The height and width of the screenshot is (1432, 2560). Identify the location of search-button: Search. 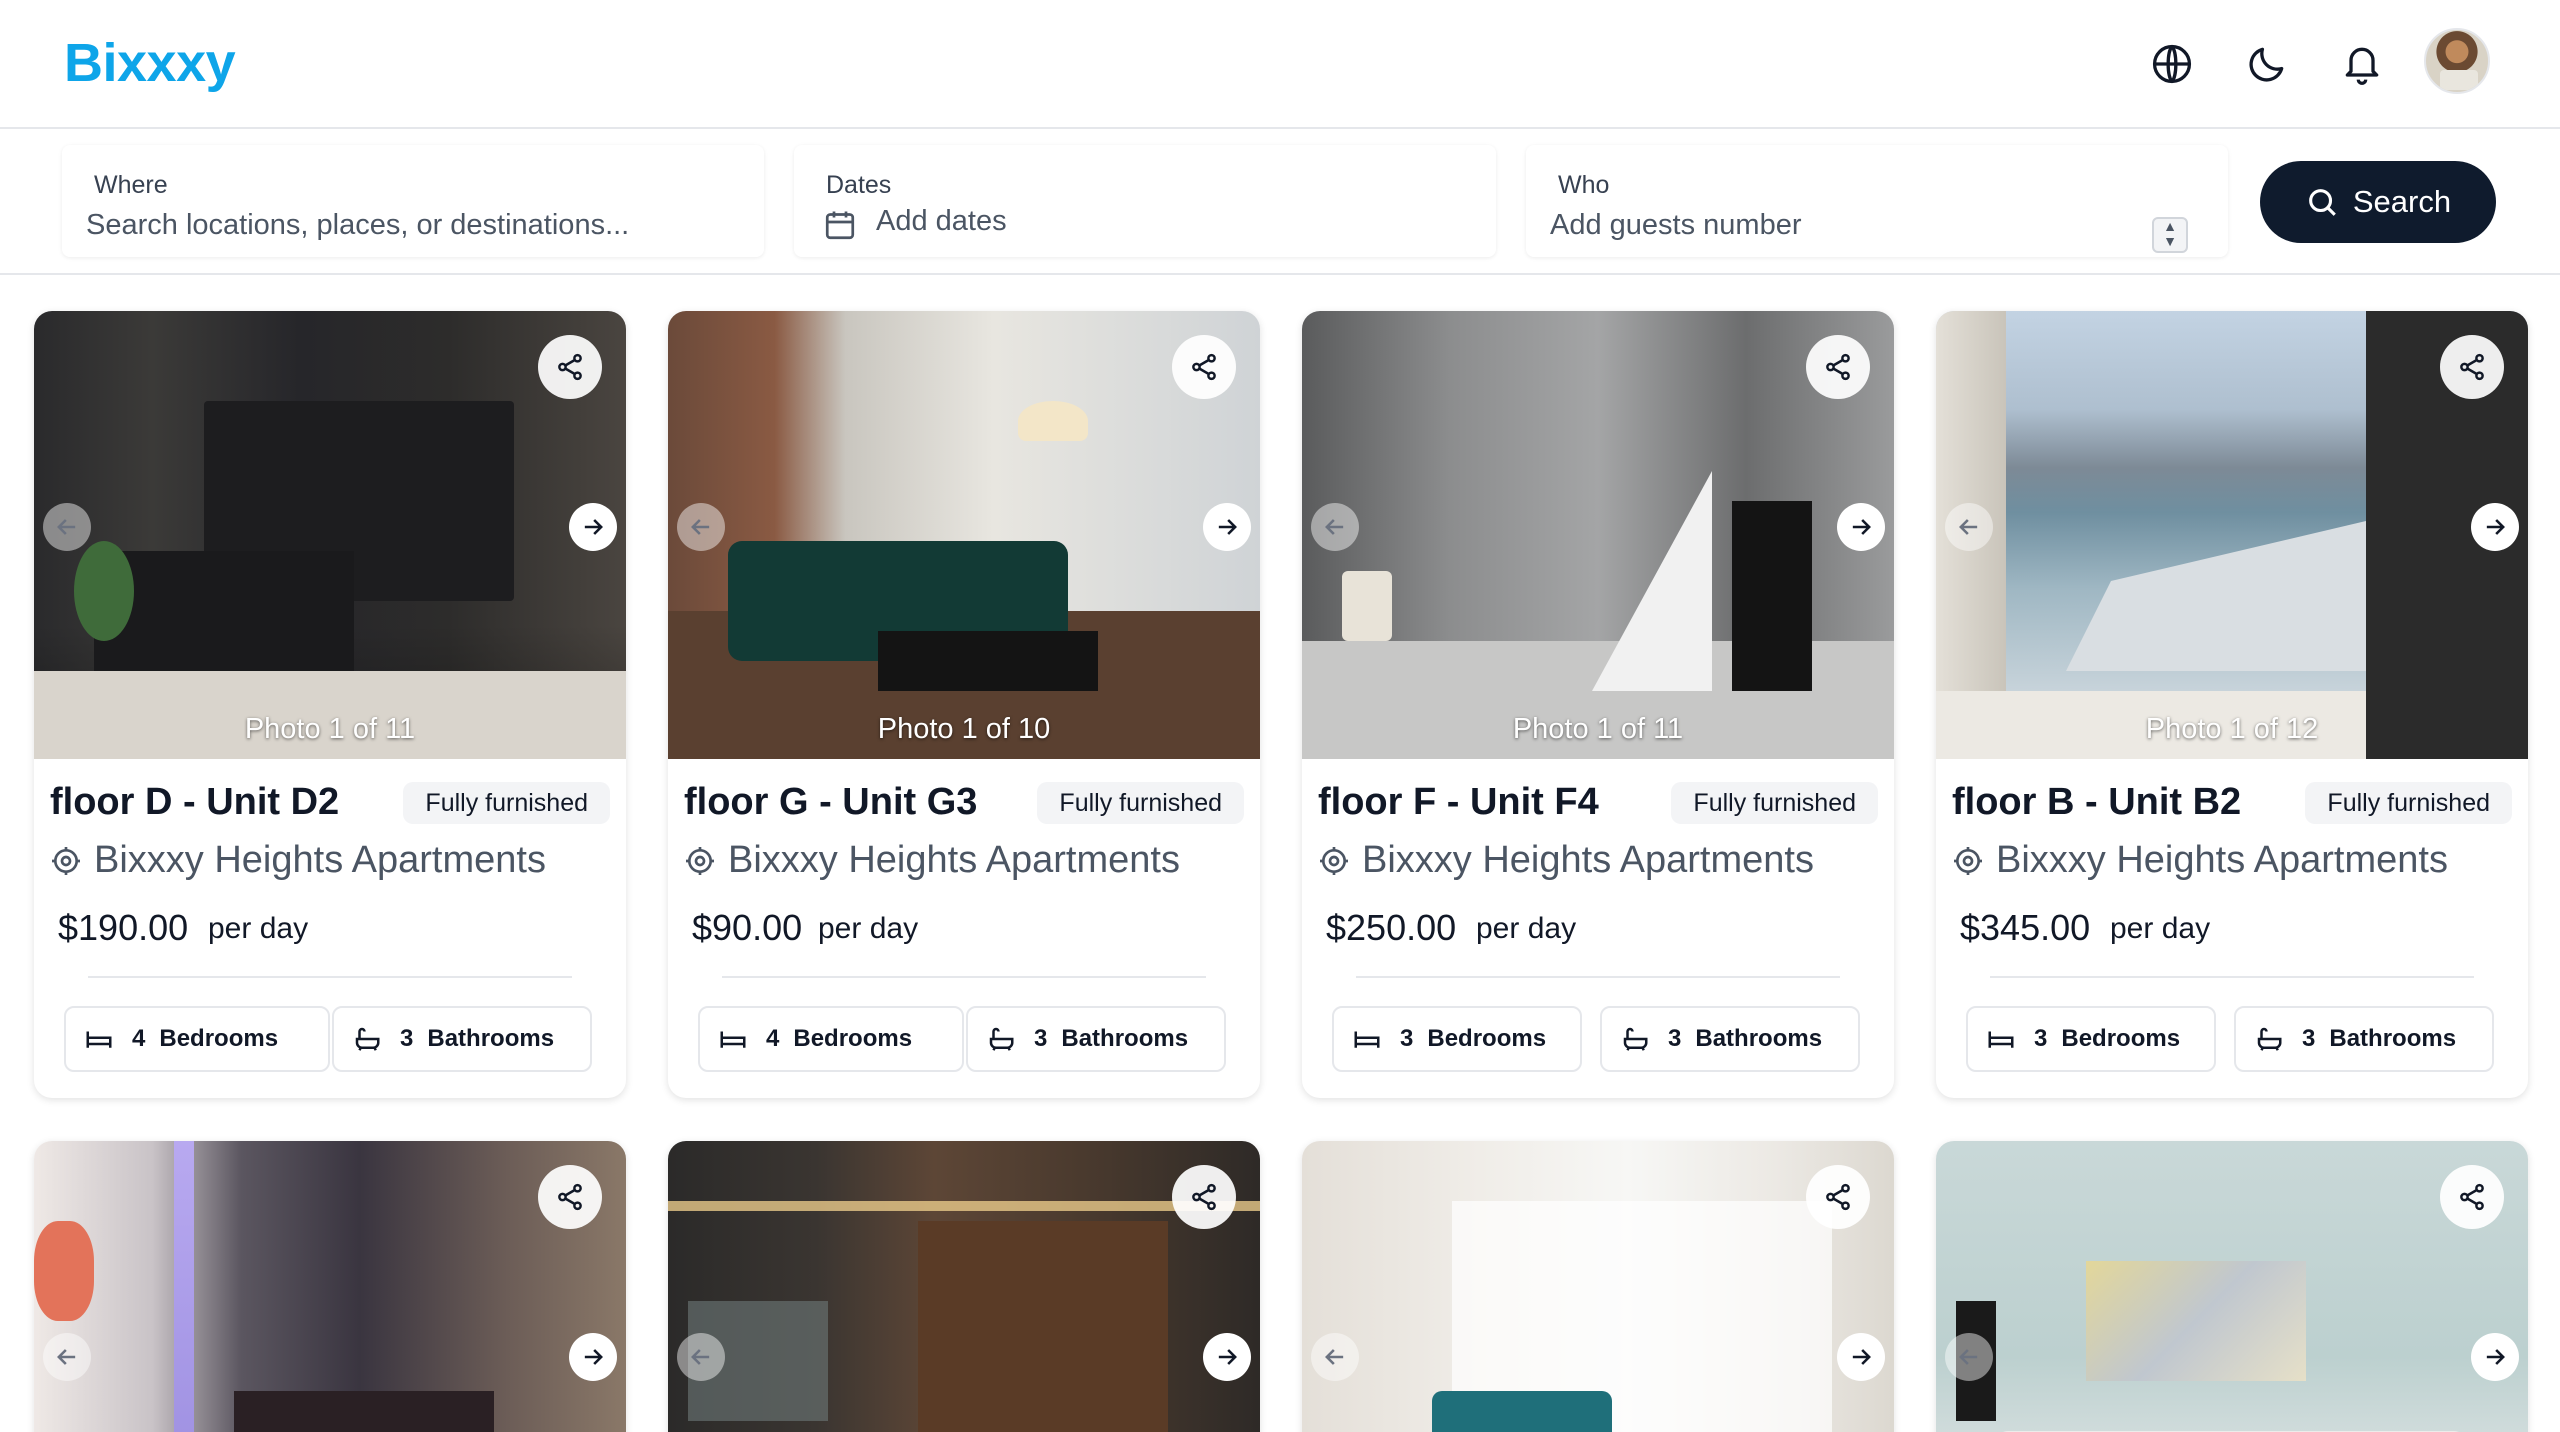
(2378, 202).